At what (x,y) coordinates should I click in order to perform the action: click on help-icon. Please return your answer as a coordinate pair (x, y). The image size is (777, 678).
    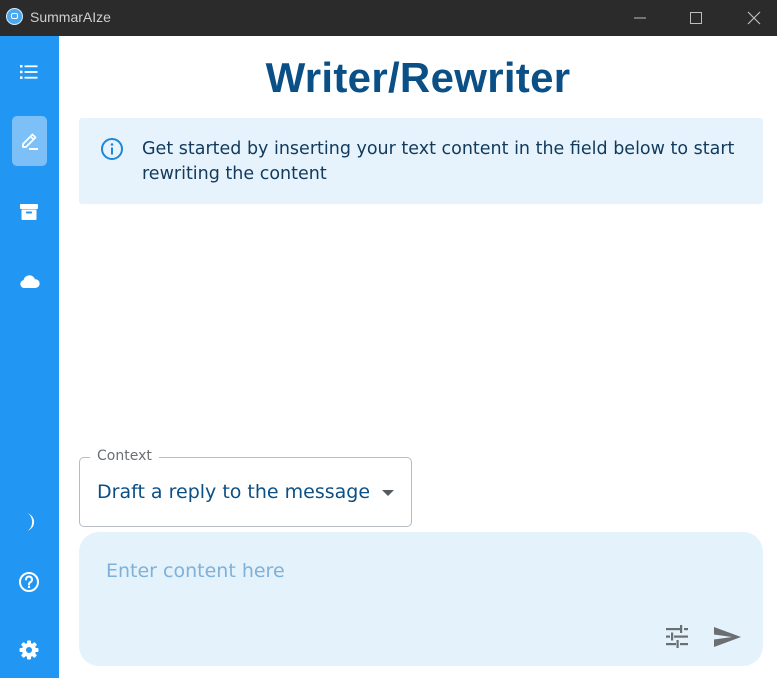
    Looking at the image, I should click on (29, 582).